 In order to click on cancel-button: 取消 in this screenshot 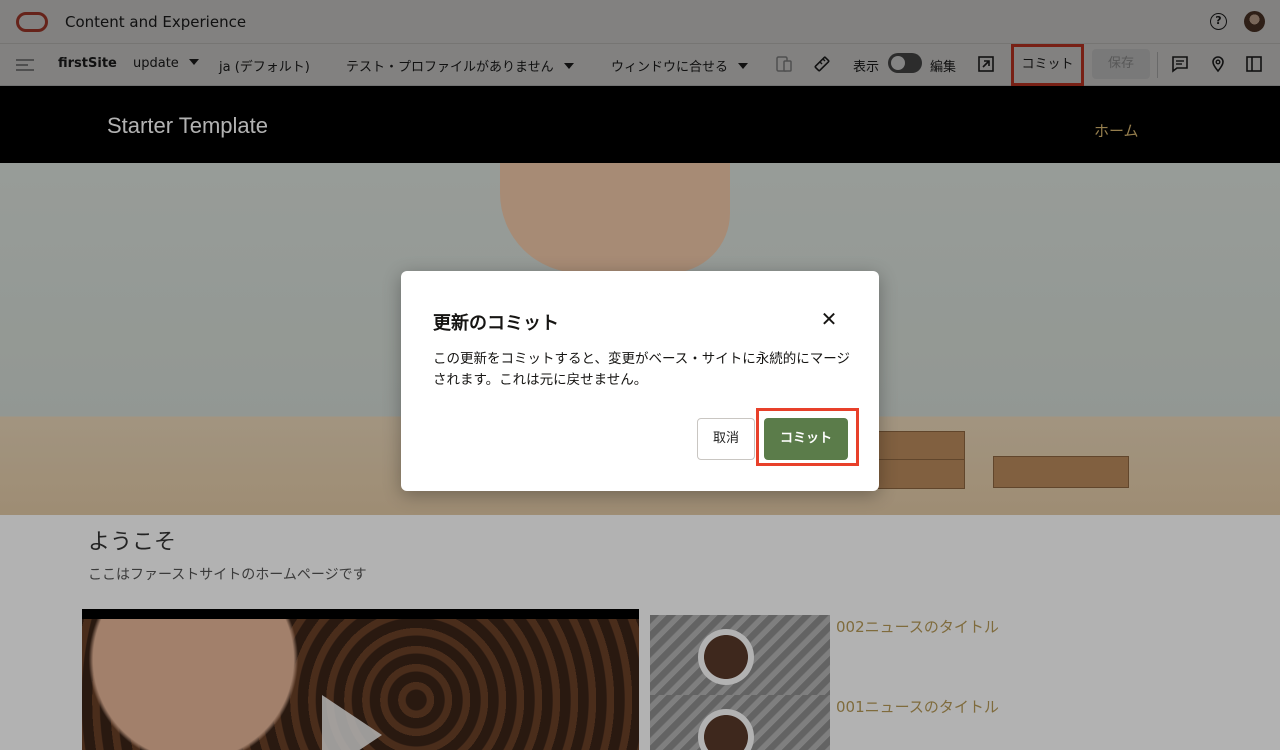, I will do `click(726, 439)`.